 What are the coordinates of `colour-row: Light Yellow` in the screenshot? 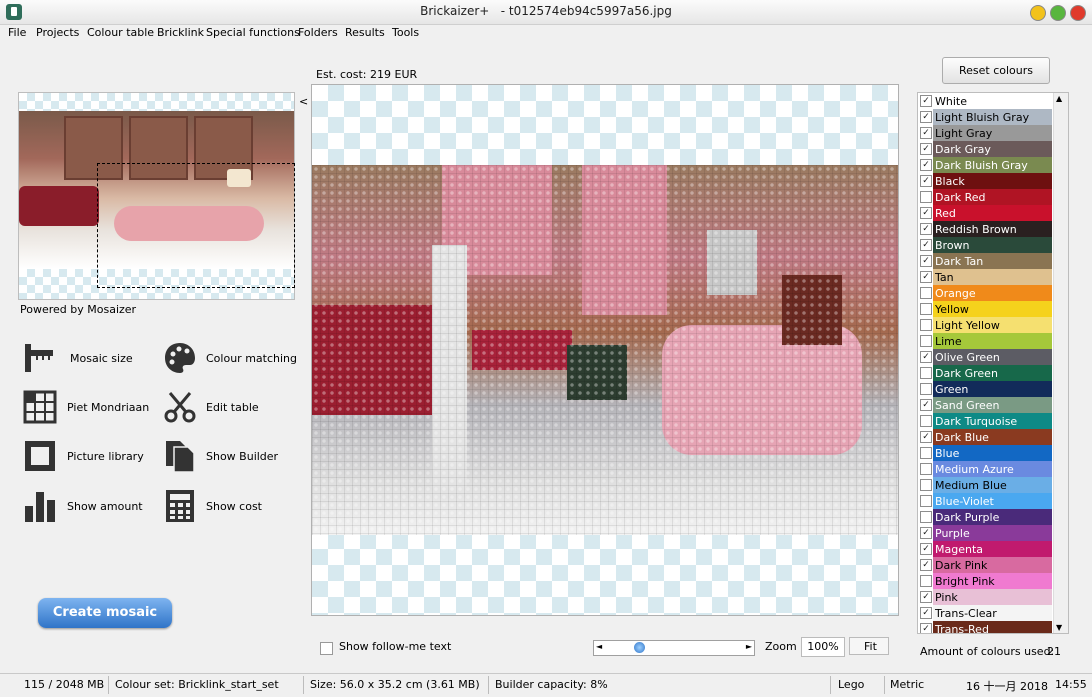 It's located at (985, 325).